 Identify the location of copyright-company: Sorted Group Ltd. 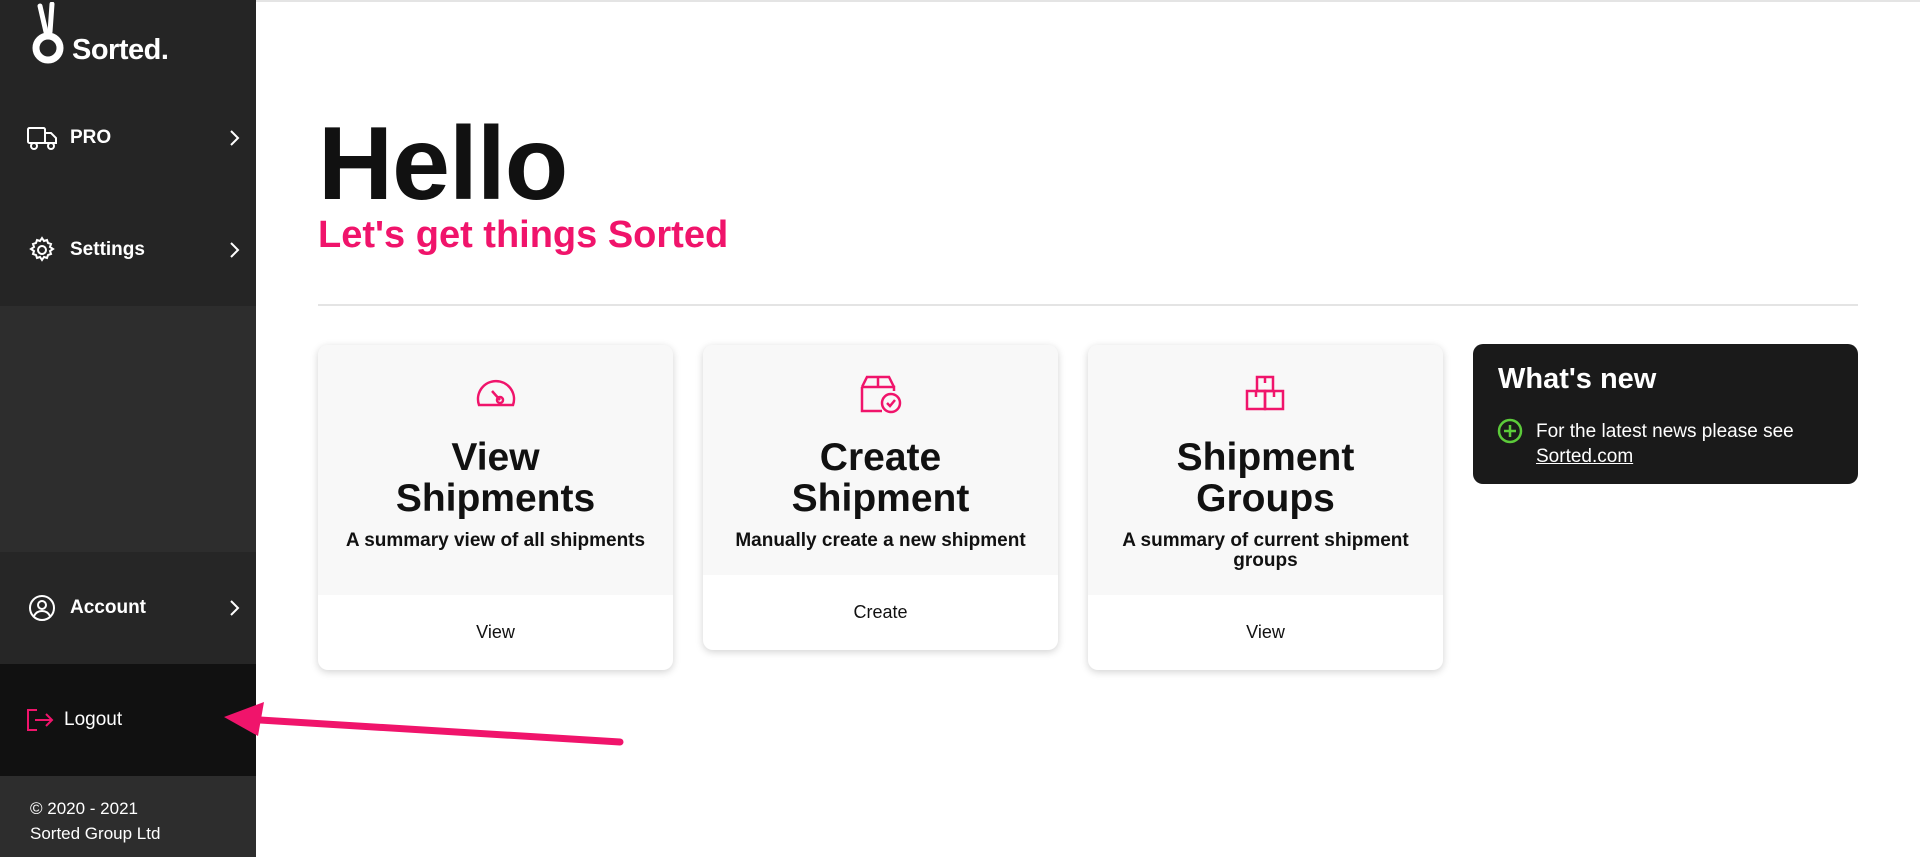
(95, 833).